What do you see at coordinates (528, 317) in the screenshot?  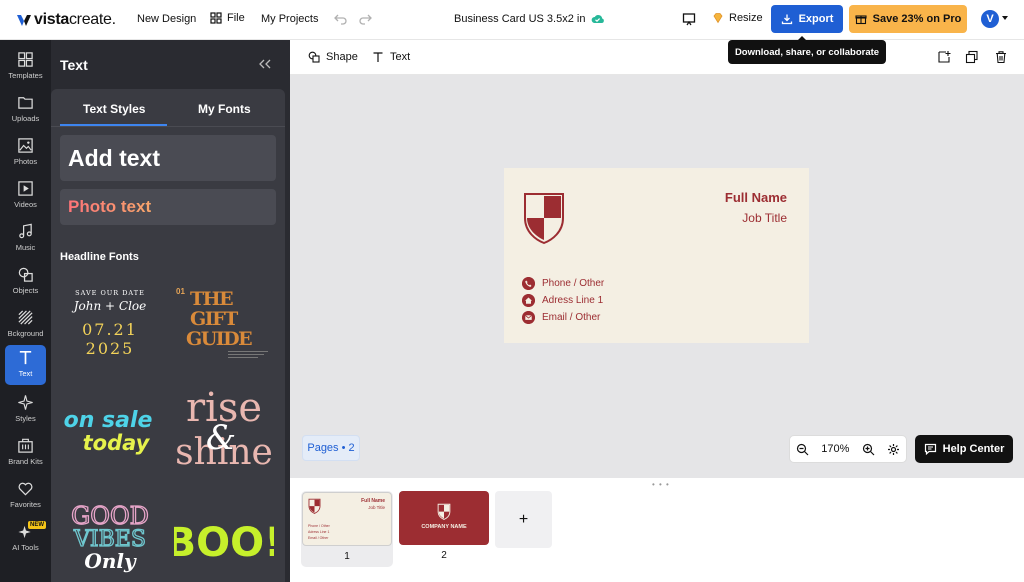 I see `email-icon` at bounding box center [528, 317].